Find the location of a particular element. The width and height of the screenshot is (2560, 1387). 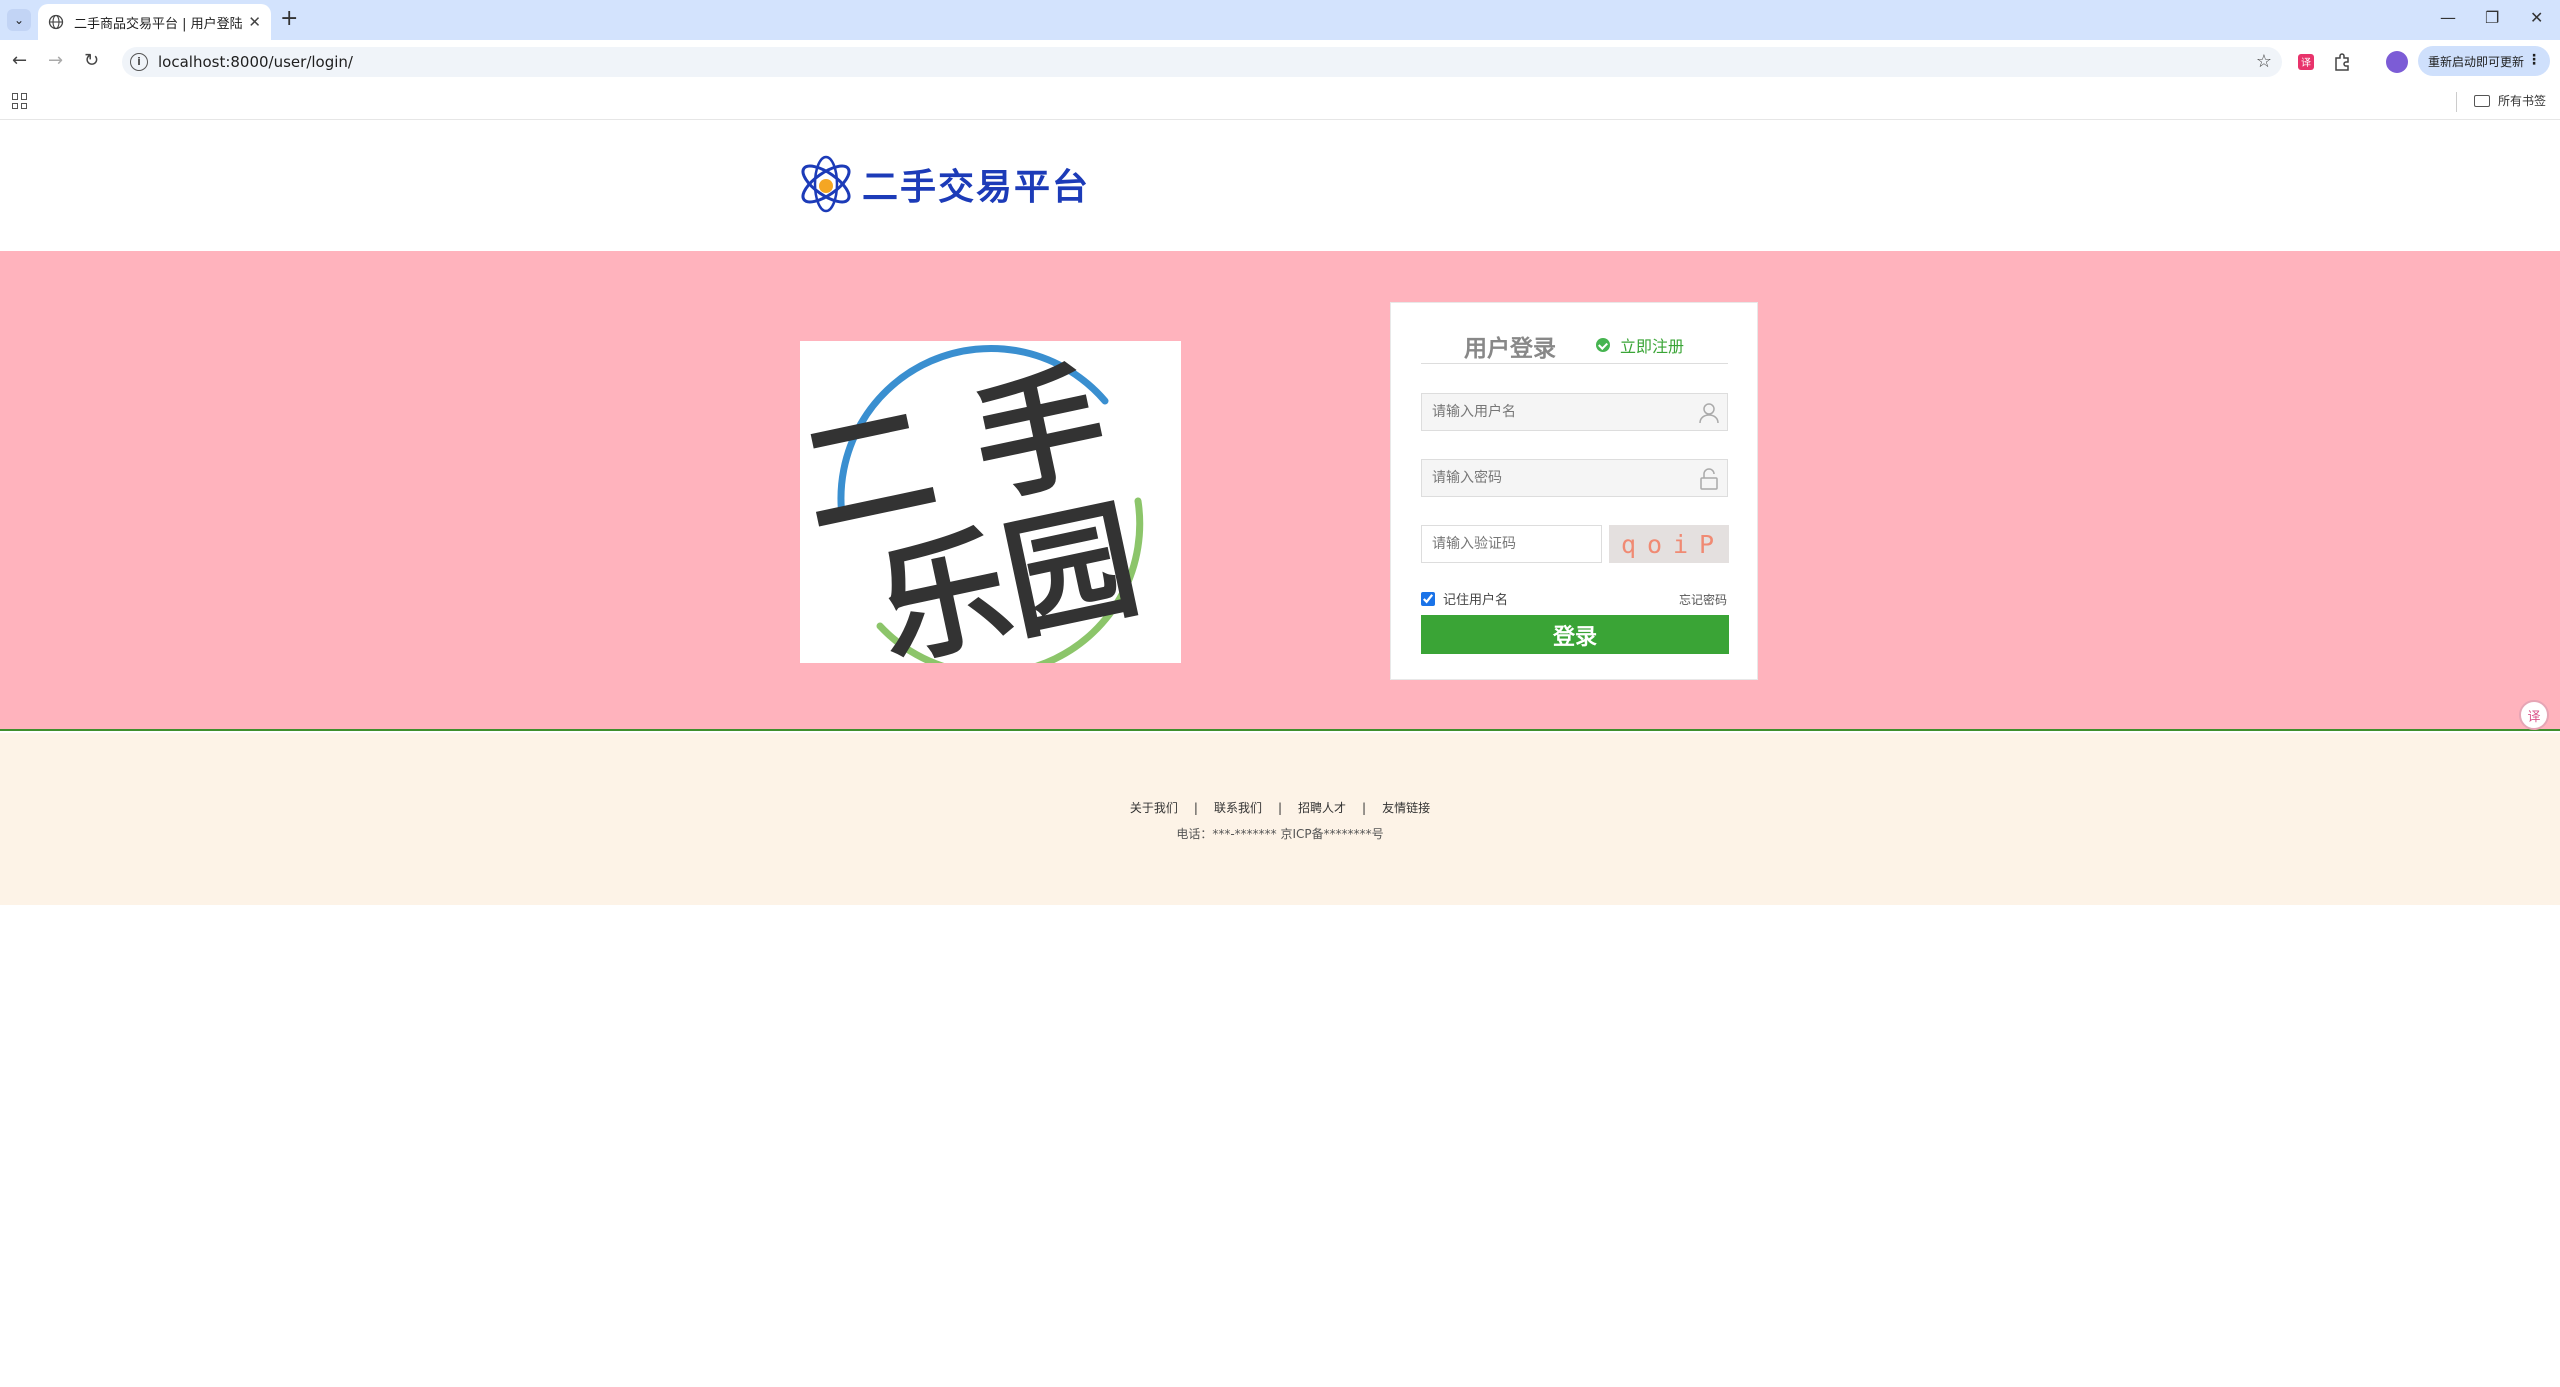

captcha-char: P is located at coordinates (1708, 544).